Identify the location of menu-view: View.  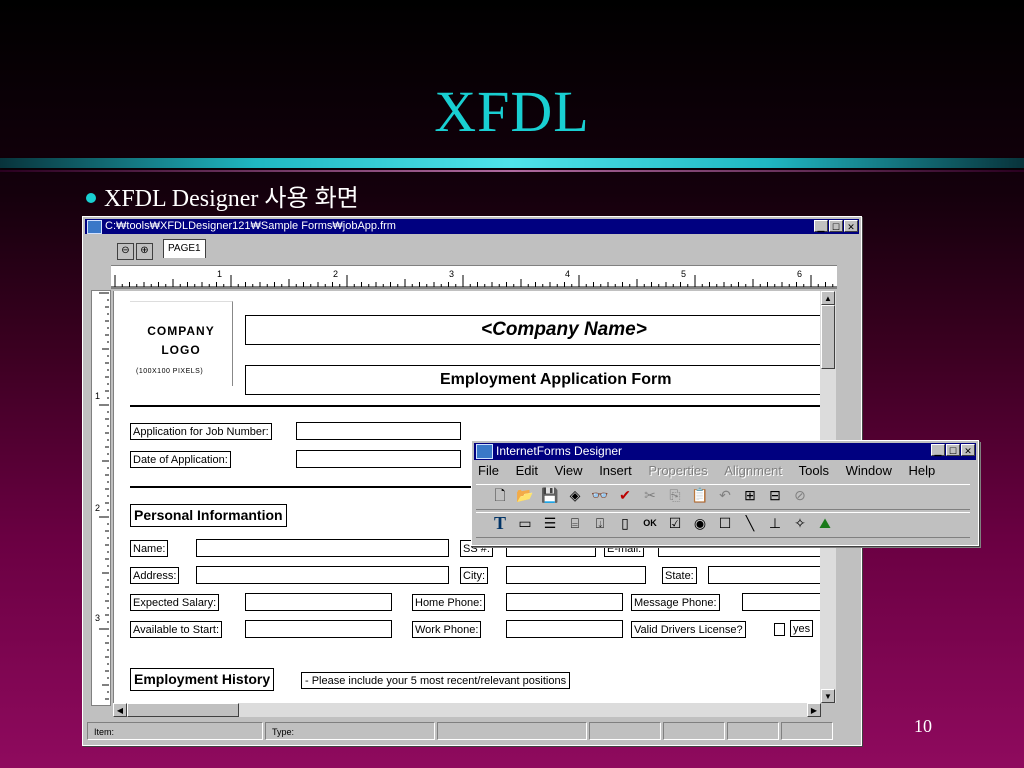
(569, 470).